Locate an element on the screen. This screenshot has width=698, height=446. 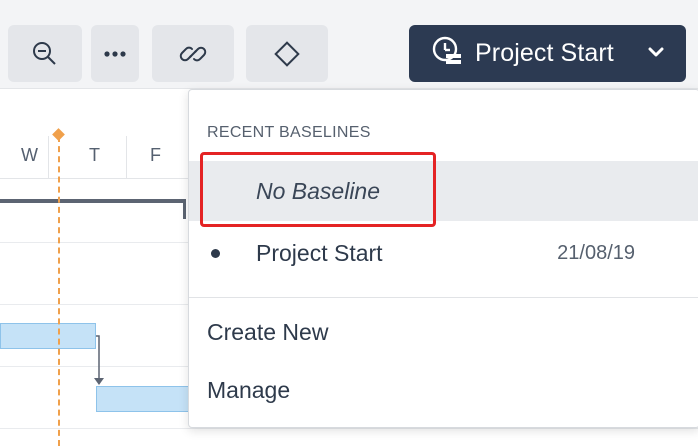
milestone-diamond-icon is located at coordinates (287, 53).